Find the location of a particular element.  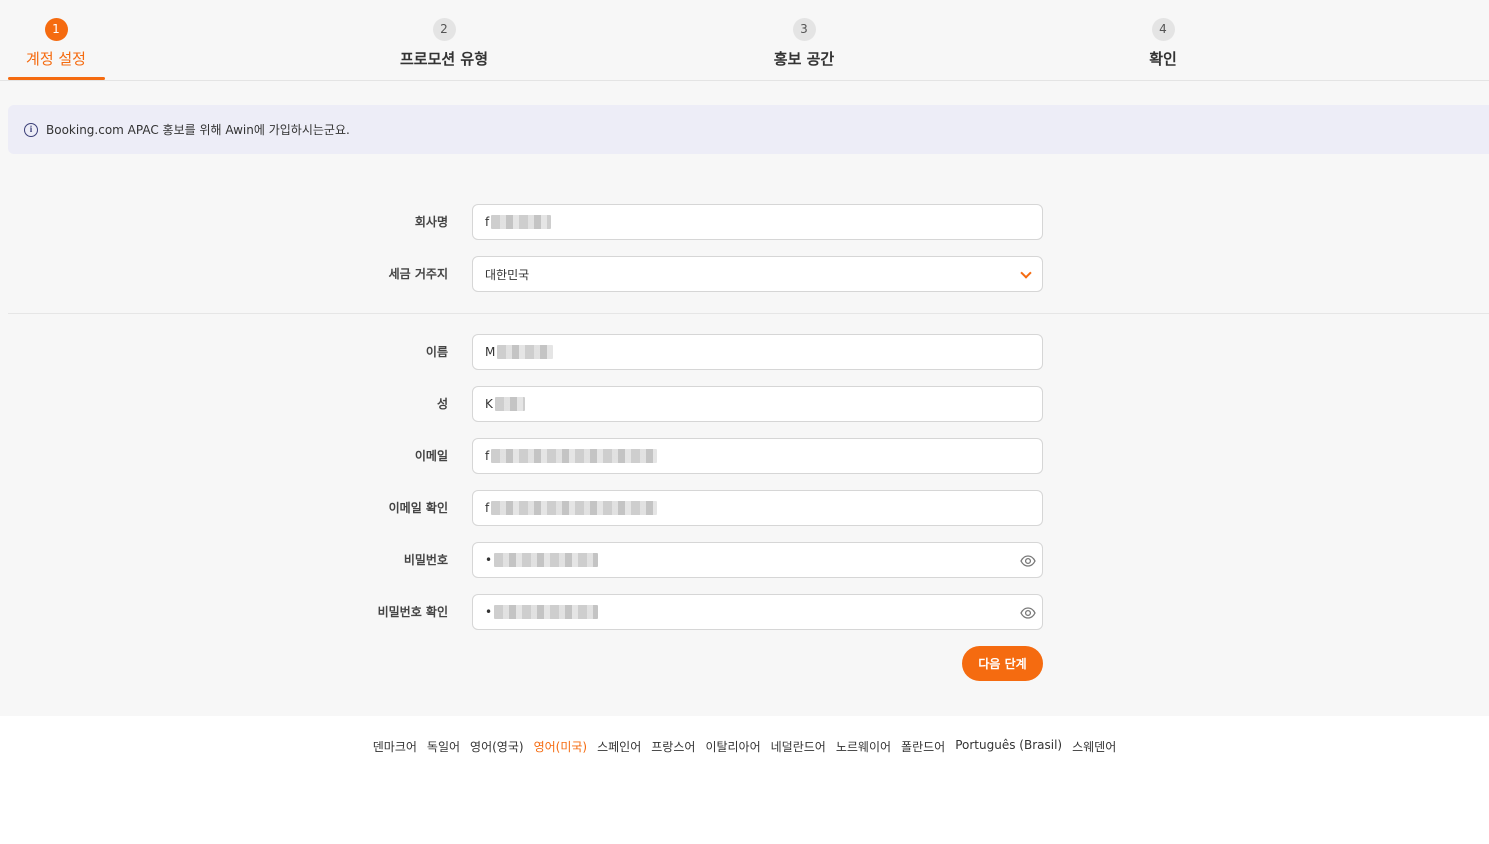

email-value: f is located at coordinates (487, 456).